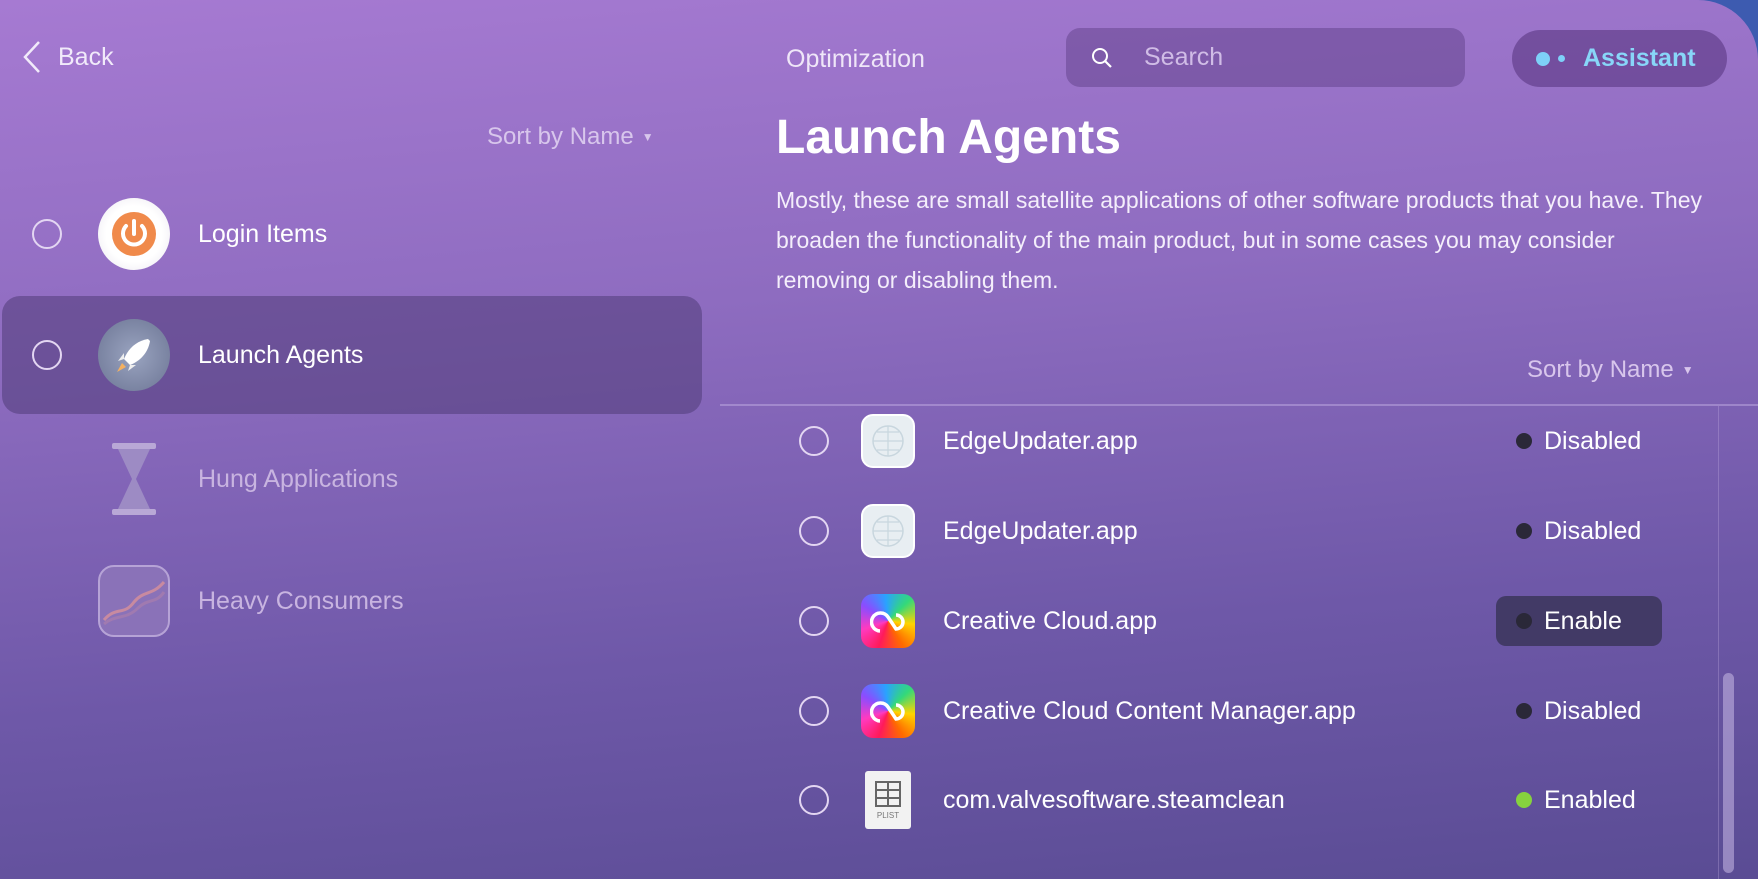 Image resolution: width=1758 pixels, height=879 pixels. What do you see at coordinates (263, 233) in the screenshot?
I see `sidebar-item-label: Login Items` at bounding box center [263, 233].